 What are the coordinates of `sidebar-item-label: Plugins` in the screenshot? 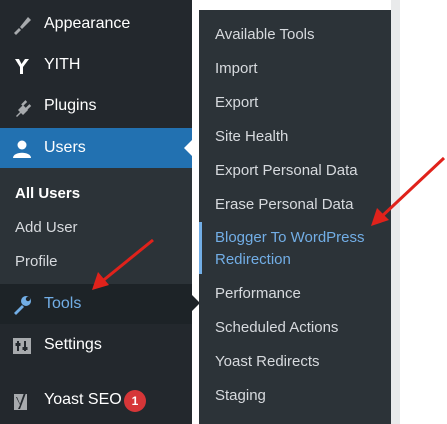 It's located at (70, 105).